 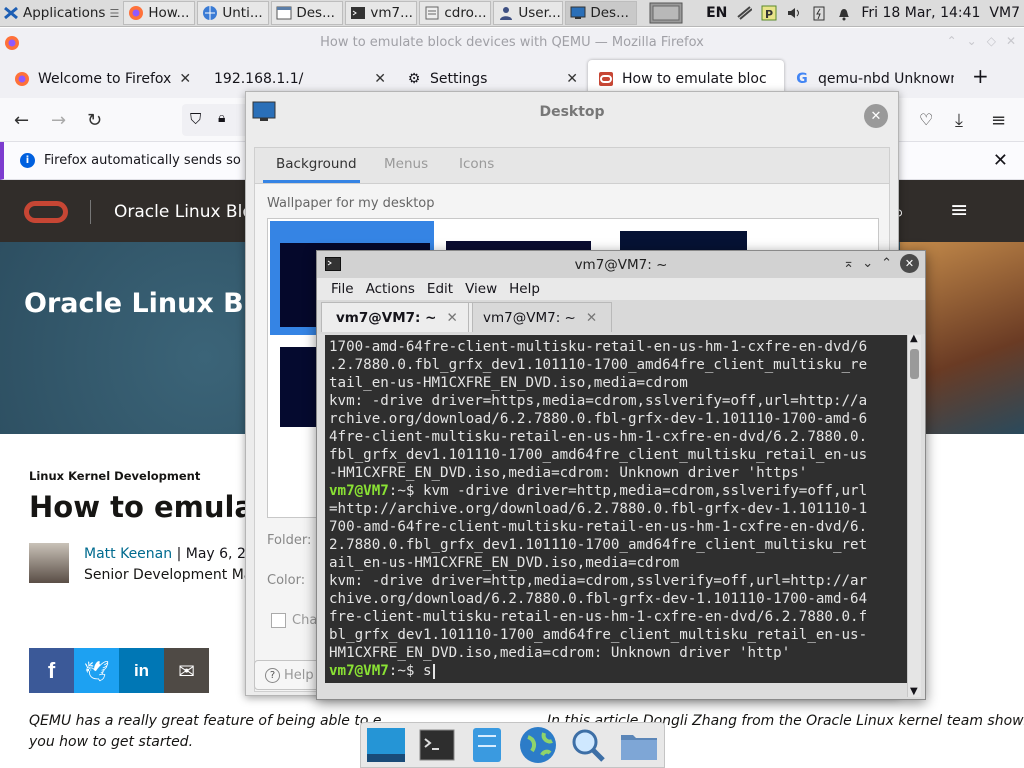 What do you see at coordinates (284, 13) in the screenshot?
I see `window-icon` at bounding box center [284, 13].